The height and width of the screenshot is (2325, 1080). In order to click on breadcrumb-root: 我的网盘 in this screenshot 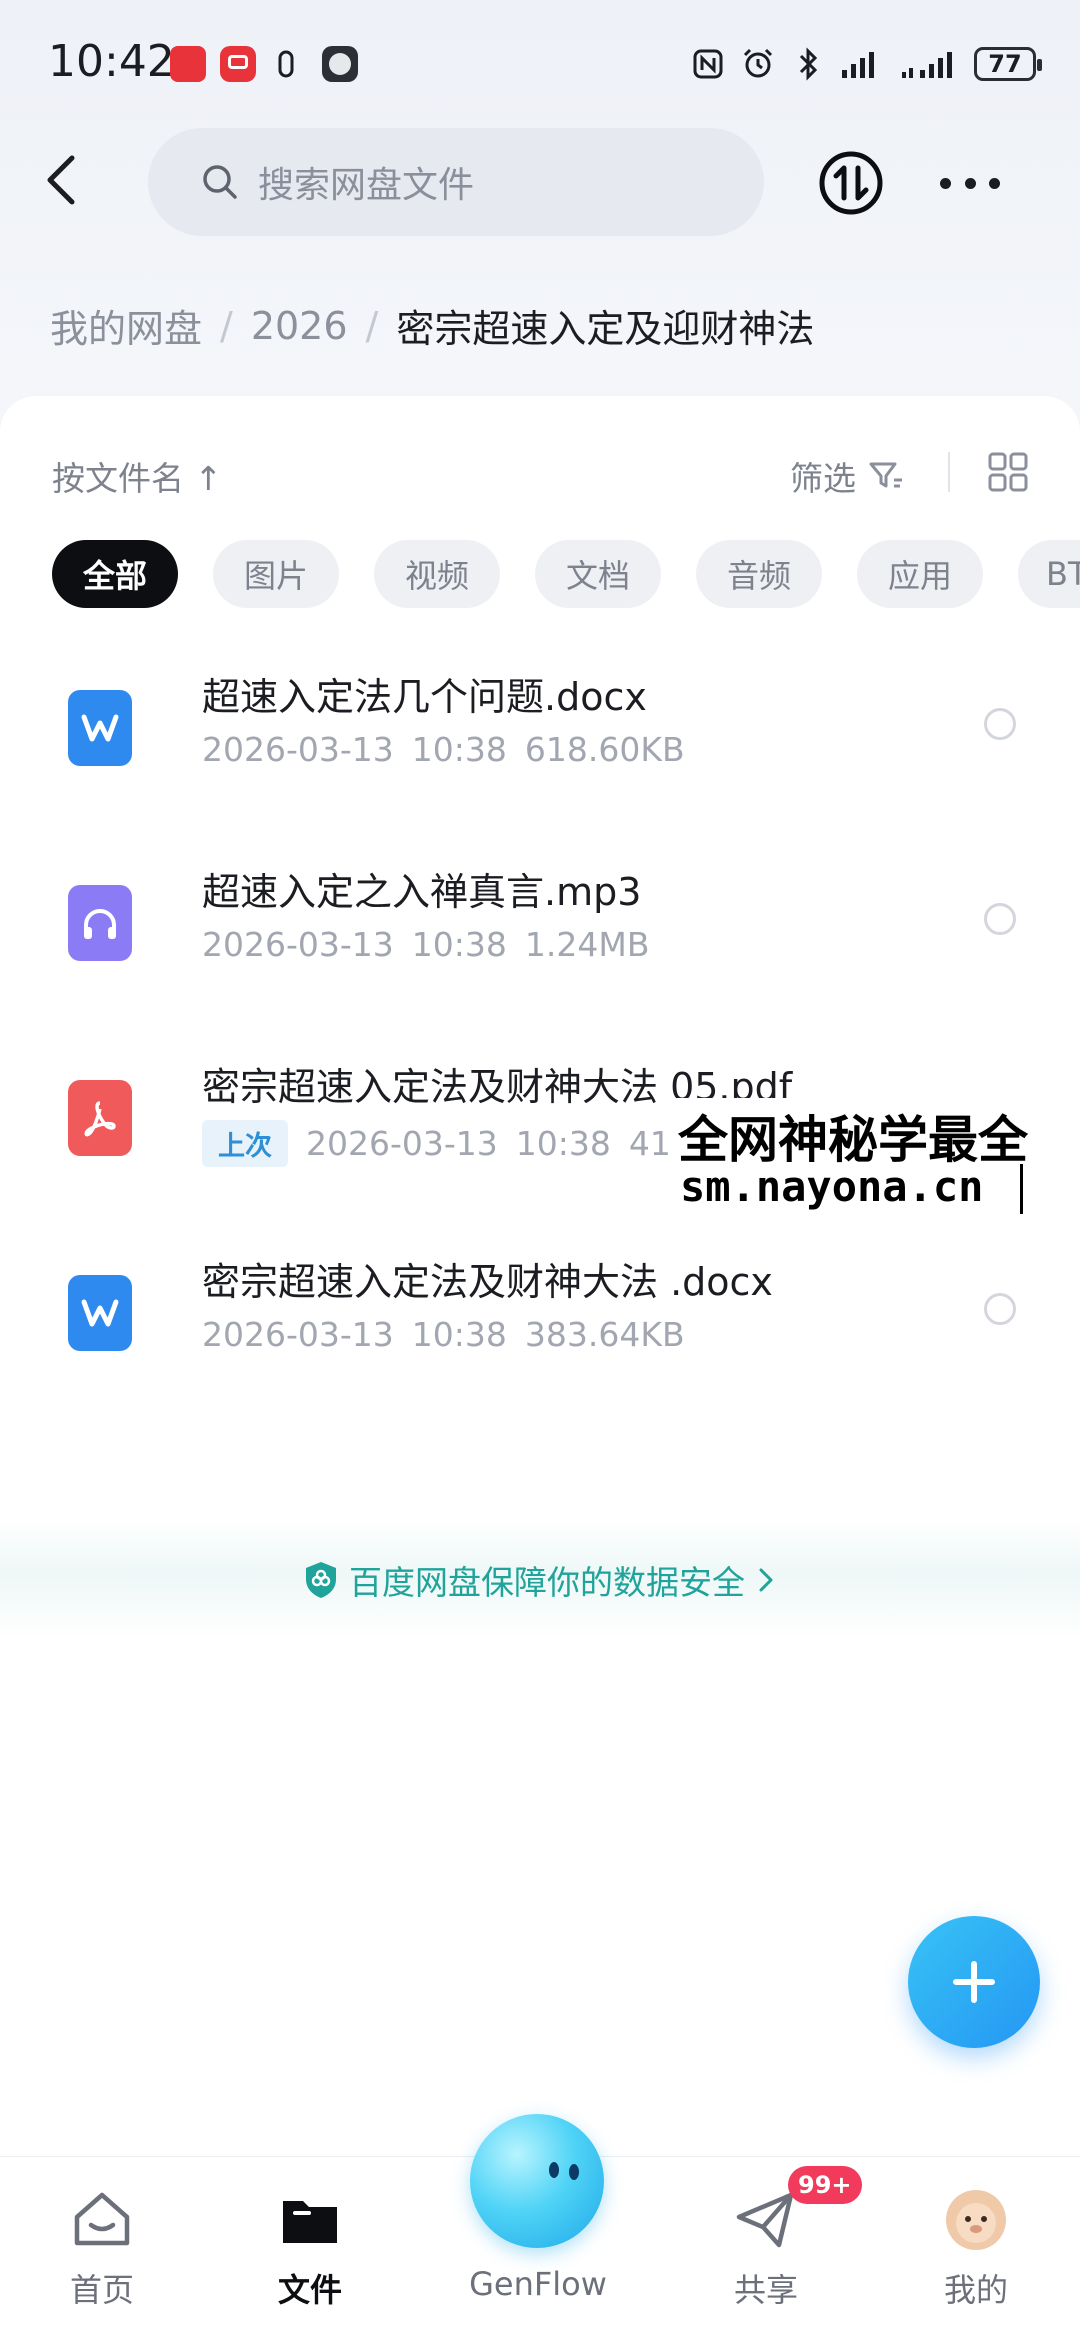, I will do `click(126, 325)`.